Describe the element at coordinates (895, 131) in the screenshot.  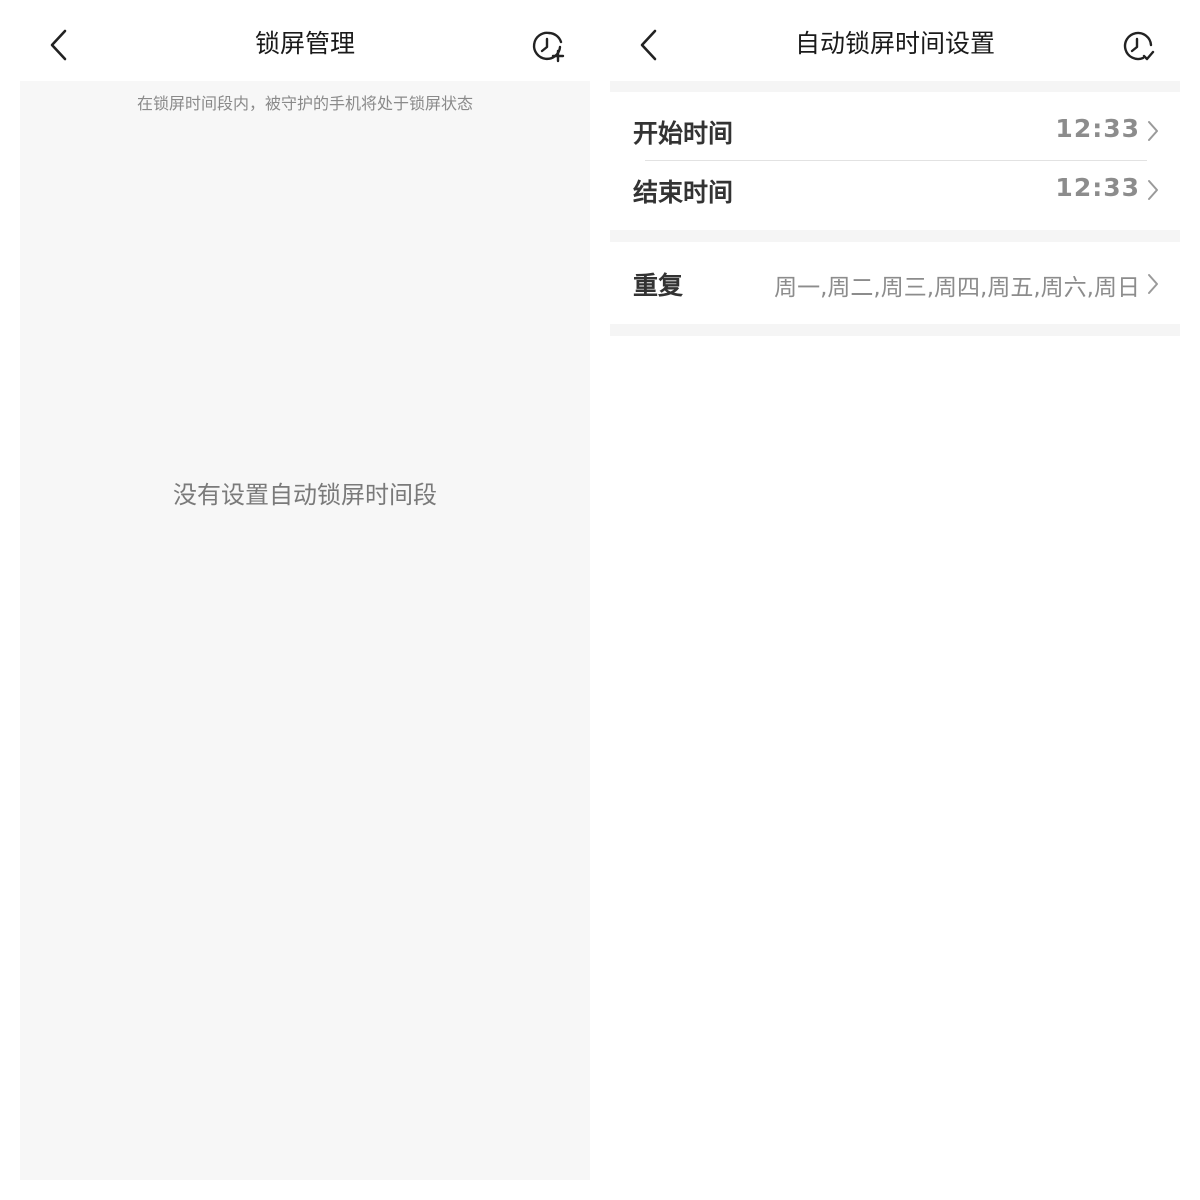
I see `start-time-row: 开始时间 12:33` at that location.